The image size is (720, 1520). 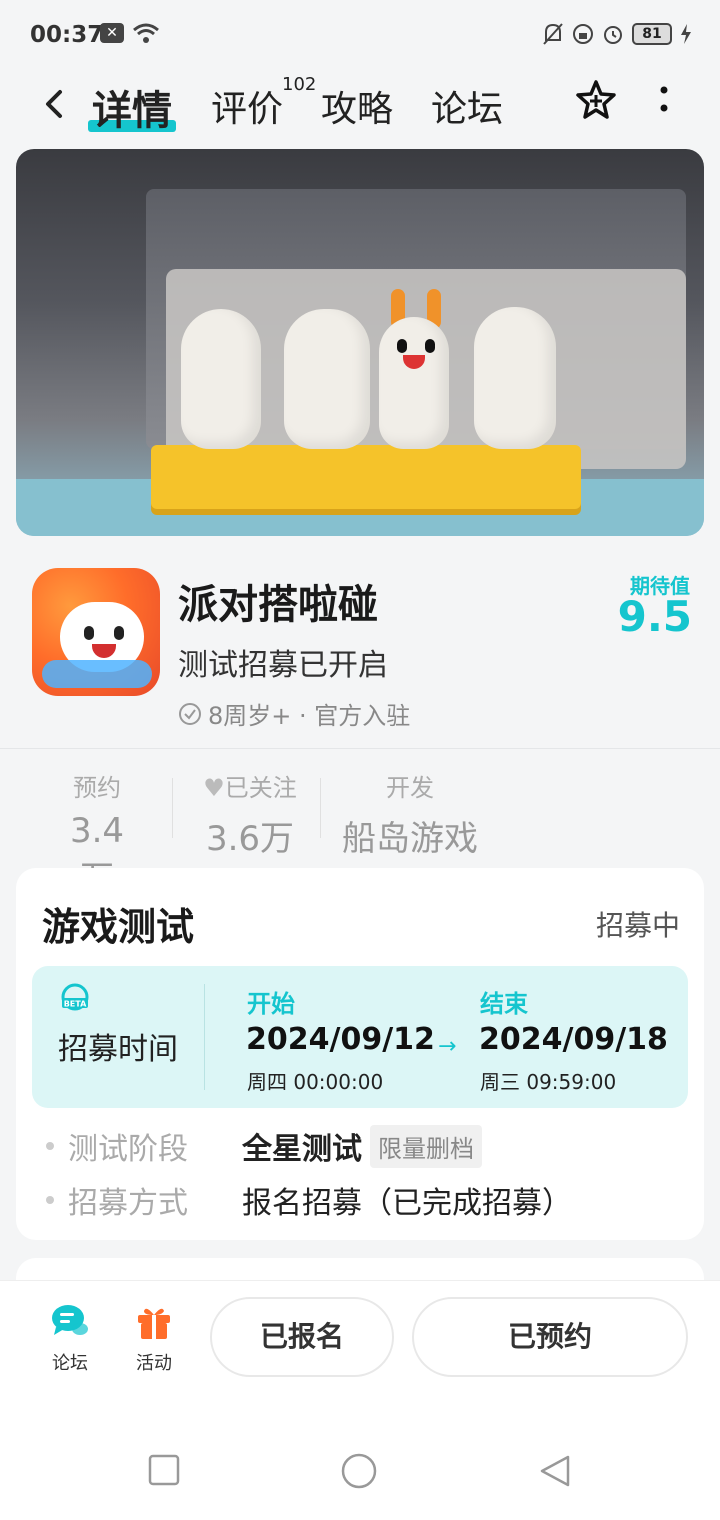 I want to click on wifi-icon, so click(x=146, y=33).